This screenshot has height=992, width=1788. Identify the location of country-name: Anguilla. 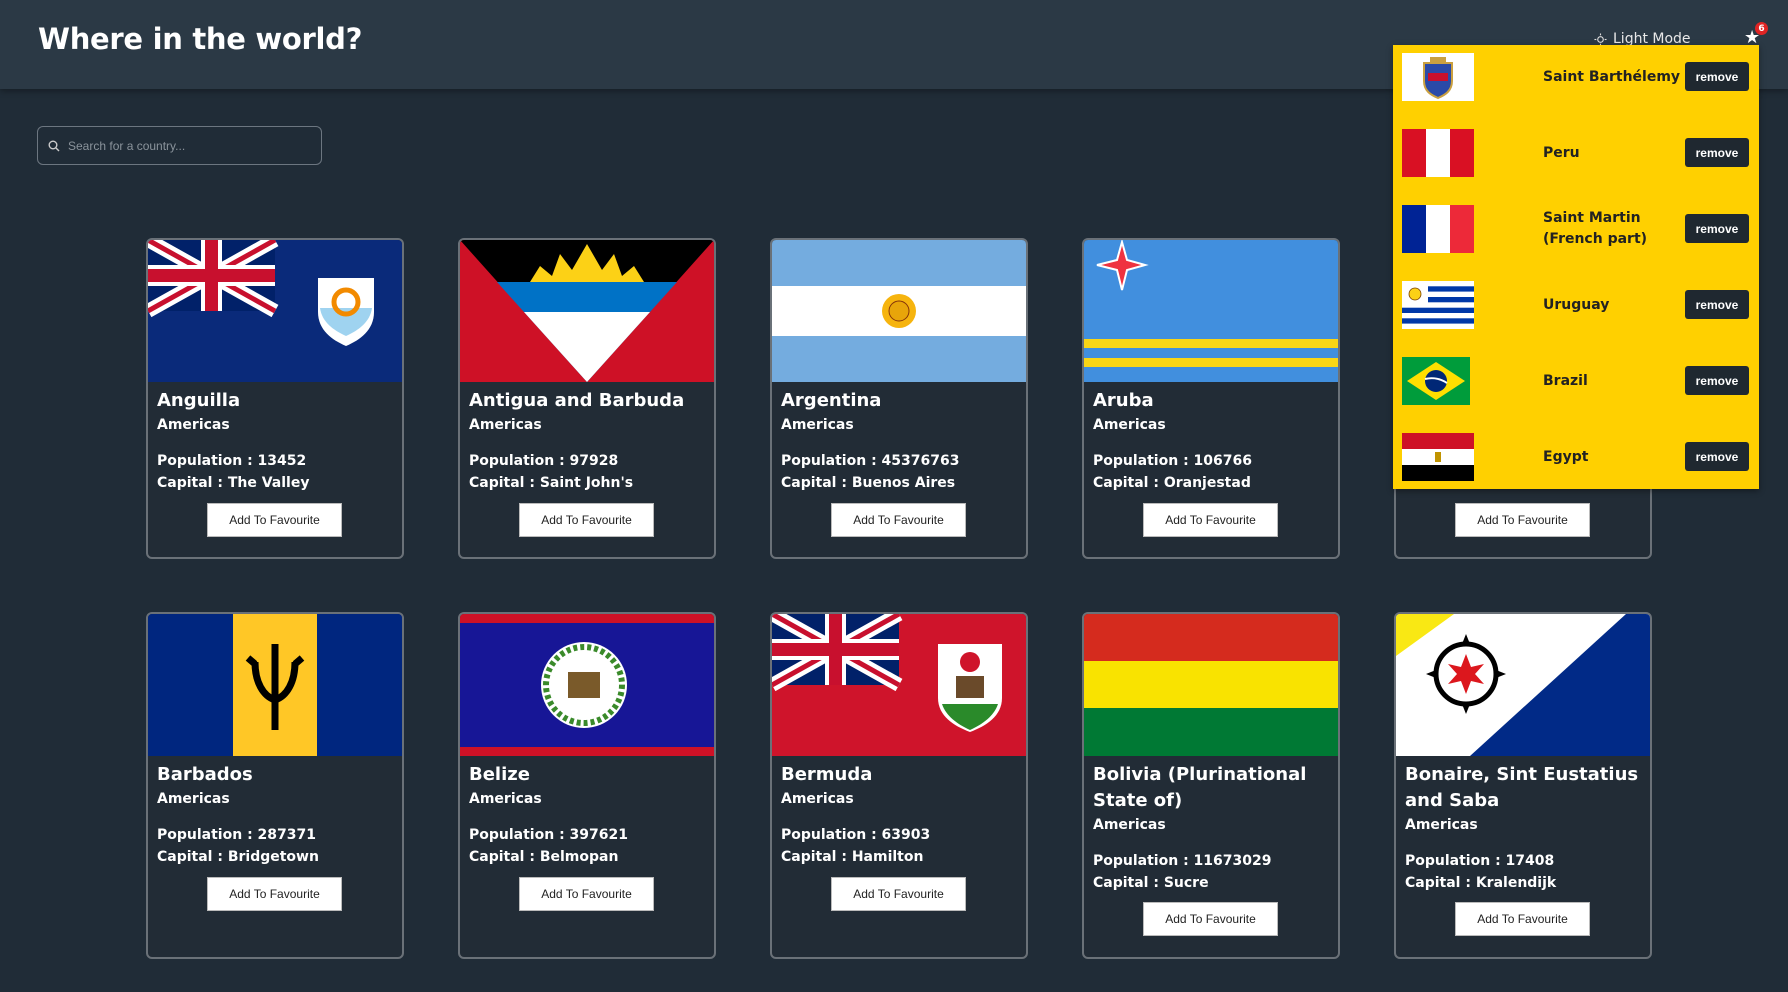
(199, 400).